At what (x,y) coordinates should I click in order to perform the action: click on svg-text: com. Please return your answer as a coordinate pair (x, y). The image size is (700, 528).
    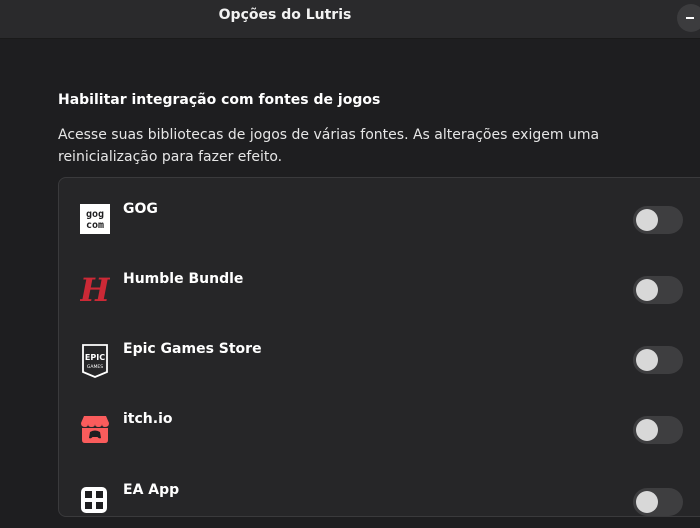
    Looking at the image, I should click on (95, 225).